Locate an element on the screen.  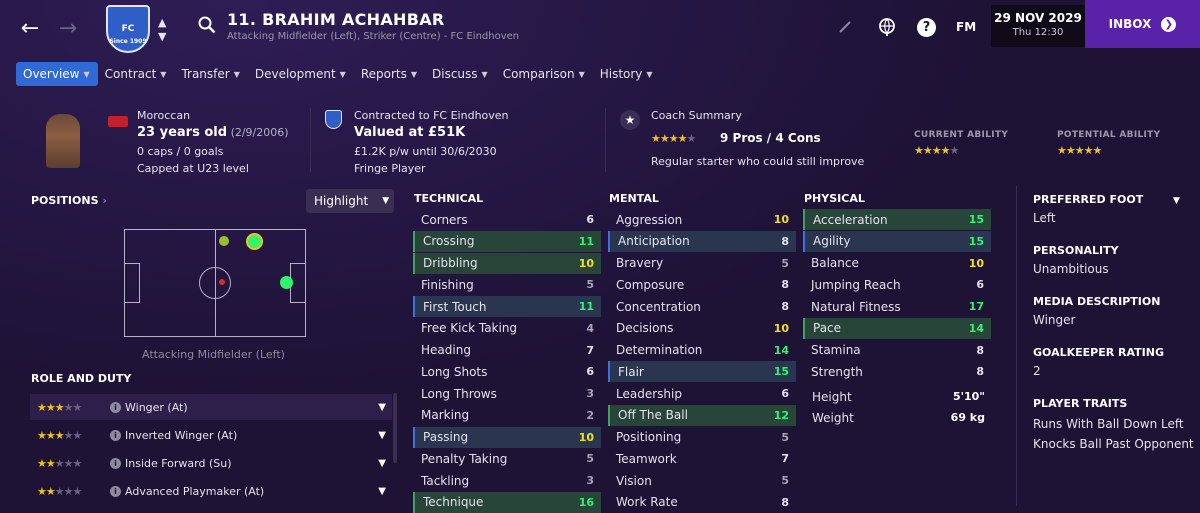
edit-pencil-icon is located at coordinates (845, 27).